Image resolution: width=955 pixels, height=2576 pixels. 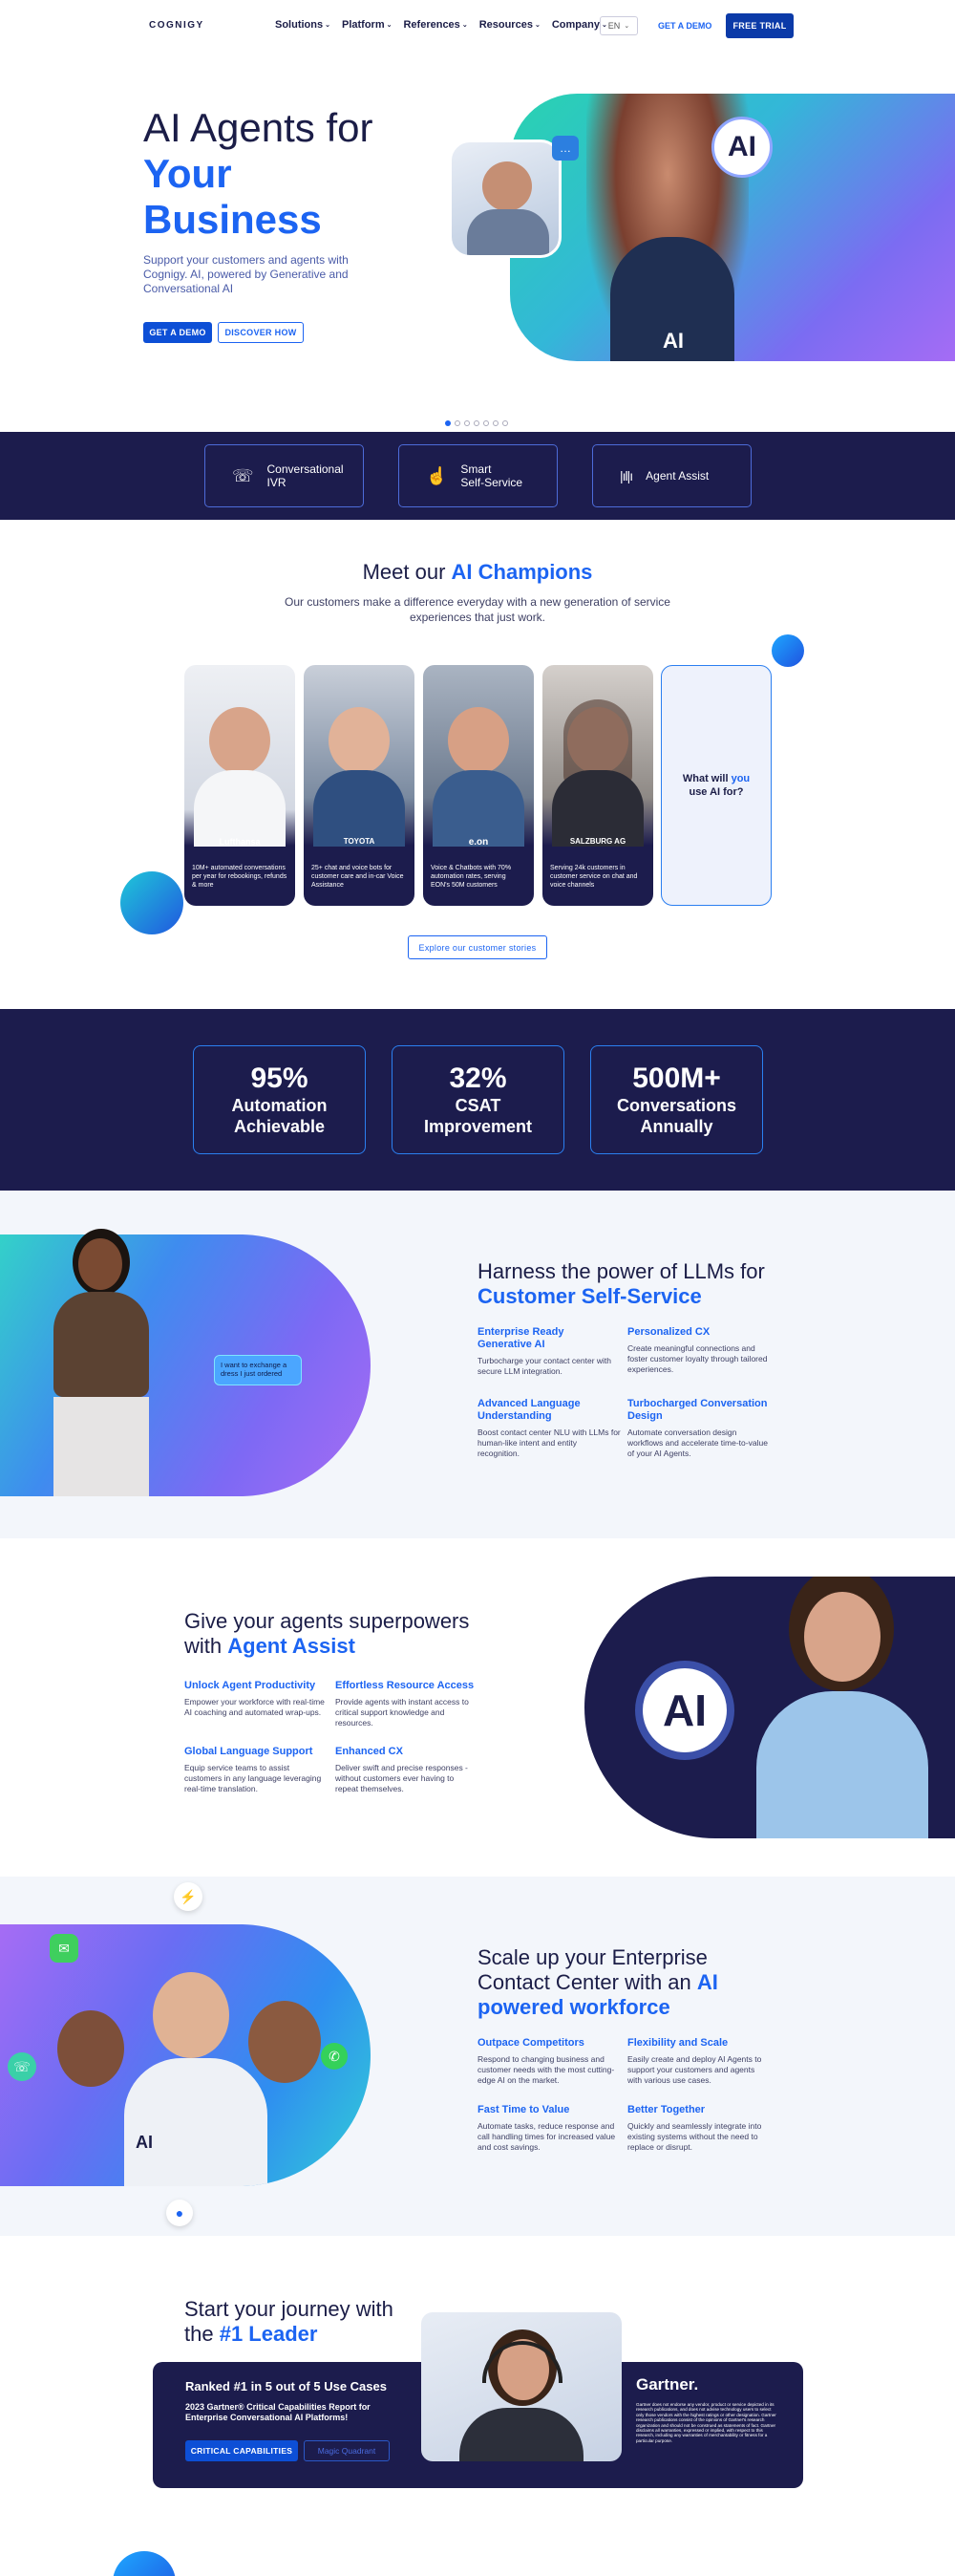 I want to click on tab-conversational-ivr: ☏ Conversational IVR, so click(x=284, y=475).